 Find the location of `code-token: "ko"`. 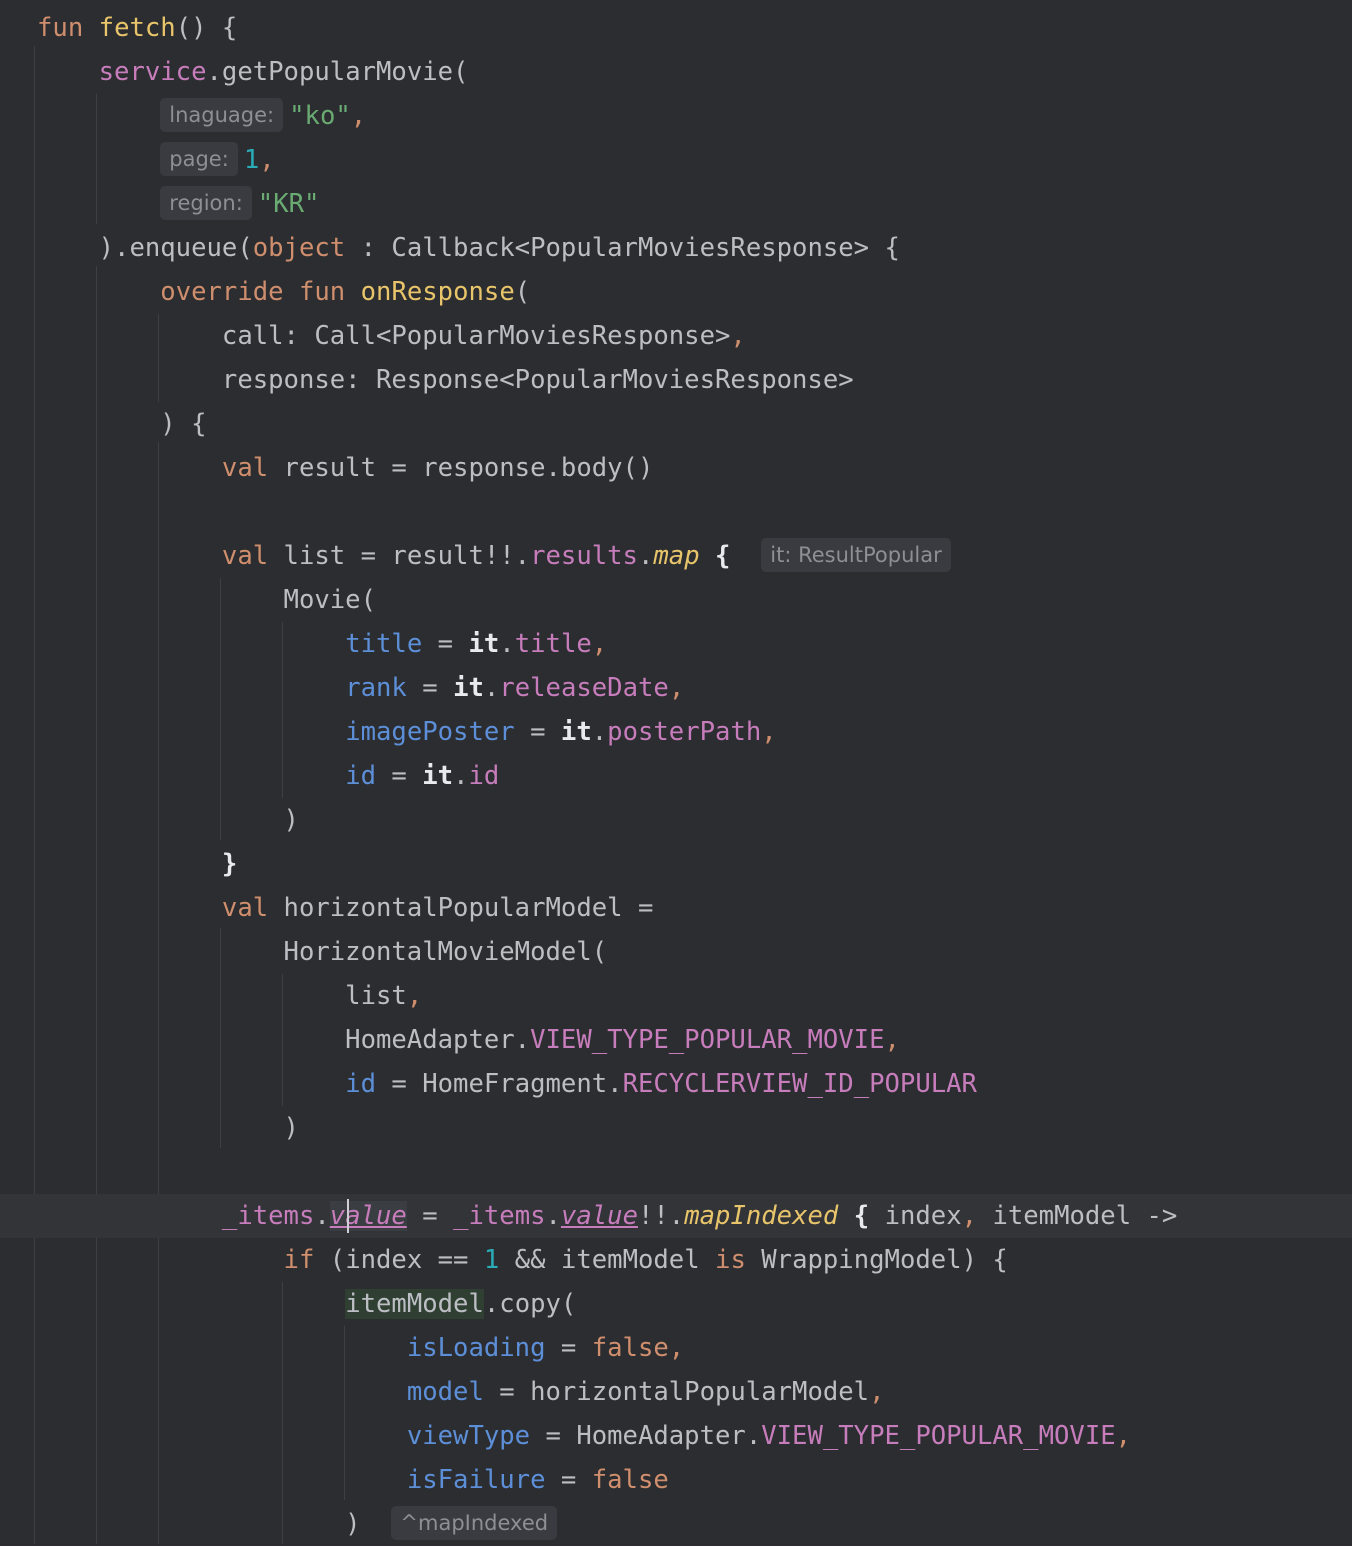

code-token: "ko" is located at coordinates (320, 116).